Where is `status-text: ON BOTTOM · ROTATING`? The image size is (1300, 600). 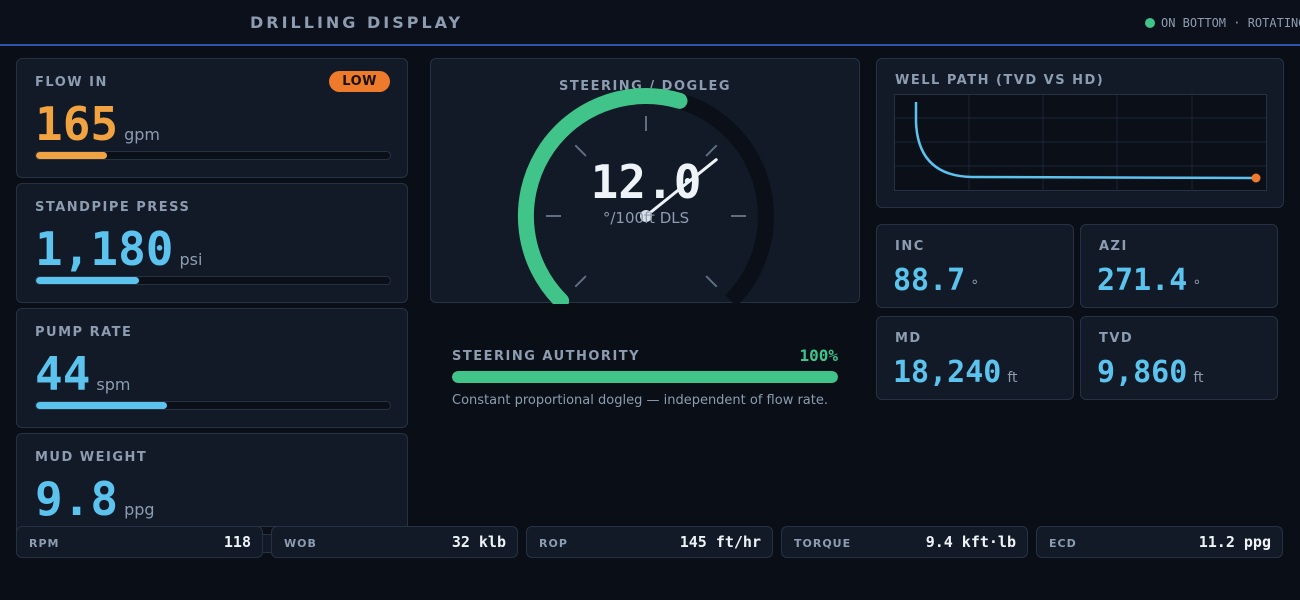 status-text: ON BOTTOM · ROTATING is located at coordinates (1230, 23).